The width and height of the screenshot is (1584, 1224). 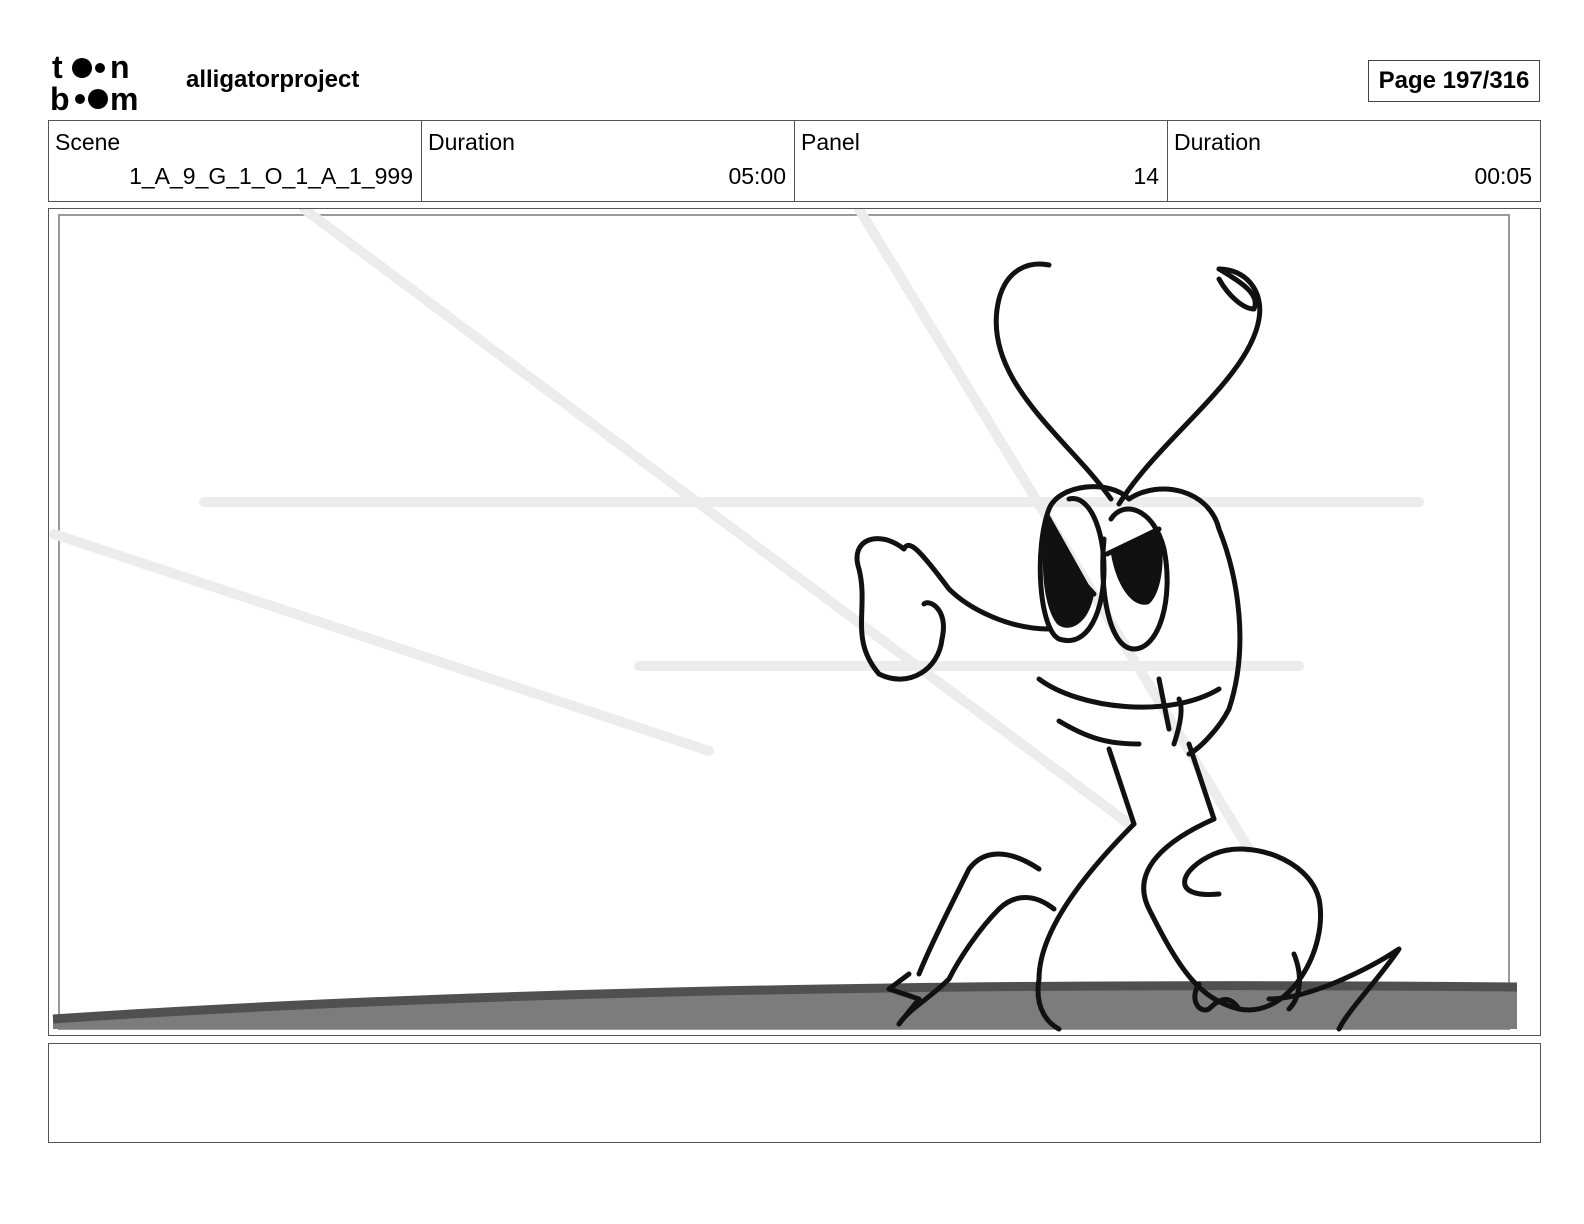 What do you see at coordinates (830, 142) in the screenshot?
I see `panel-label: Panel` at bounding box center [830, 142].